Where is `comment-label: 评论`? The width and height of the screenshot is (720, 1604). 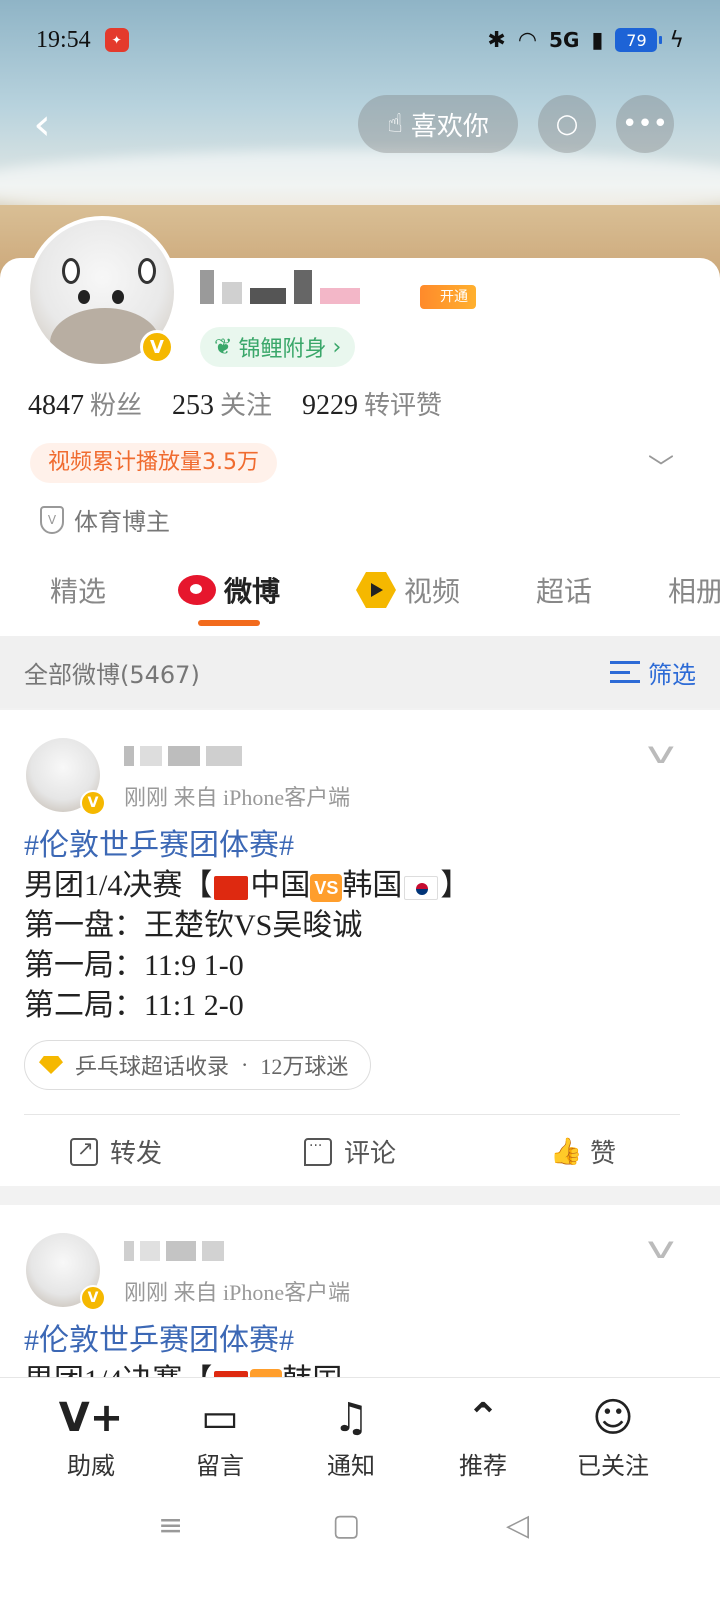 comment-label: 评论 is located at coordinates (370, 1154).